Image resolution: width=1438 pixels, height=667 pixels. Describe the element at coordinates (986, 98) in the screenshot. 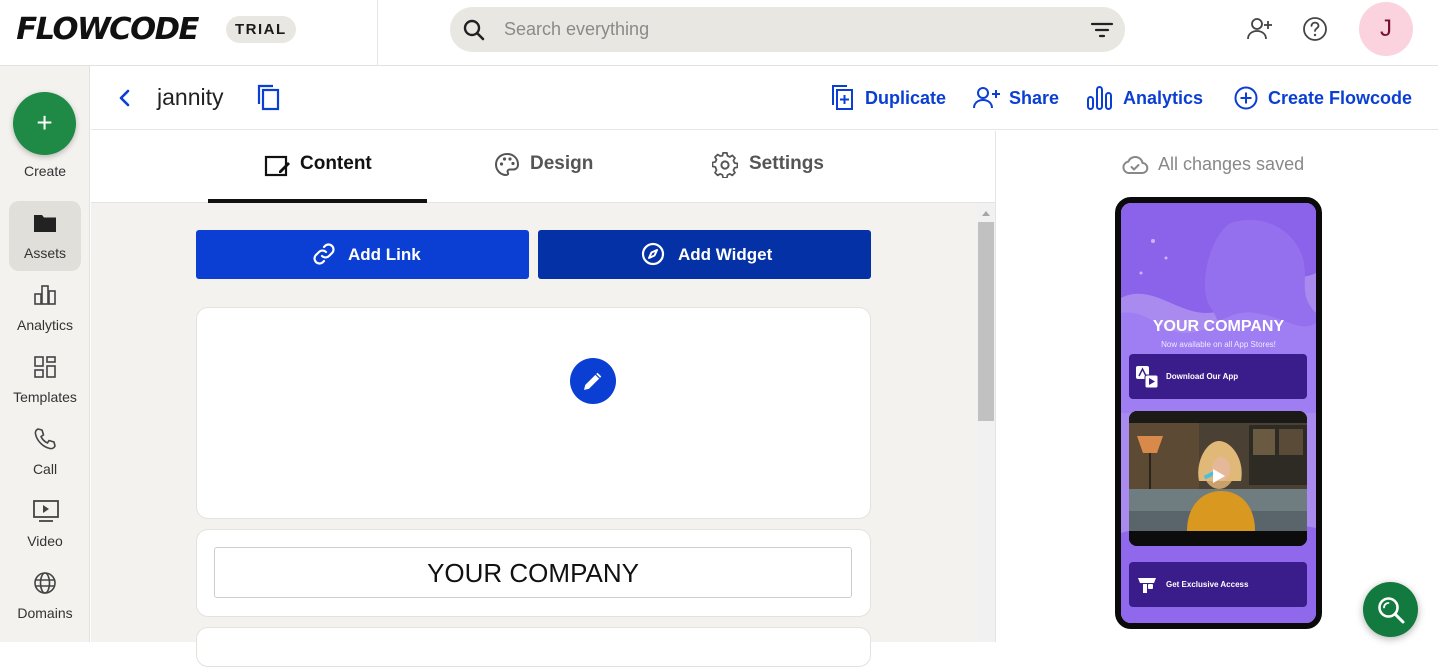

I see `share-user-icon` at that location.